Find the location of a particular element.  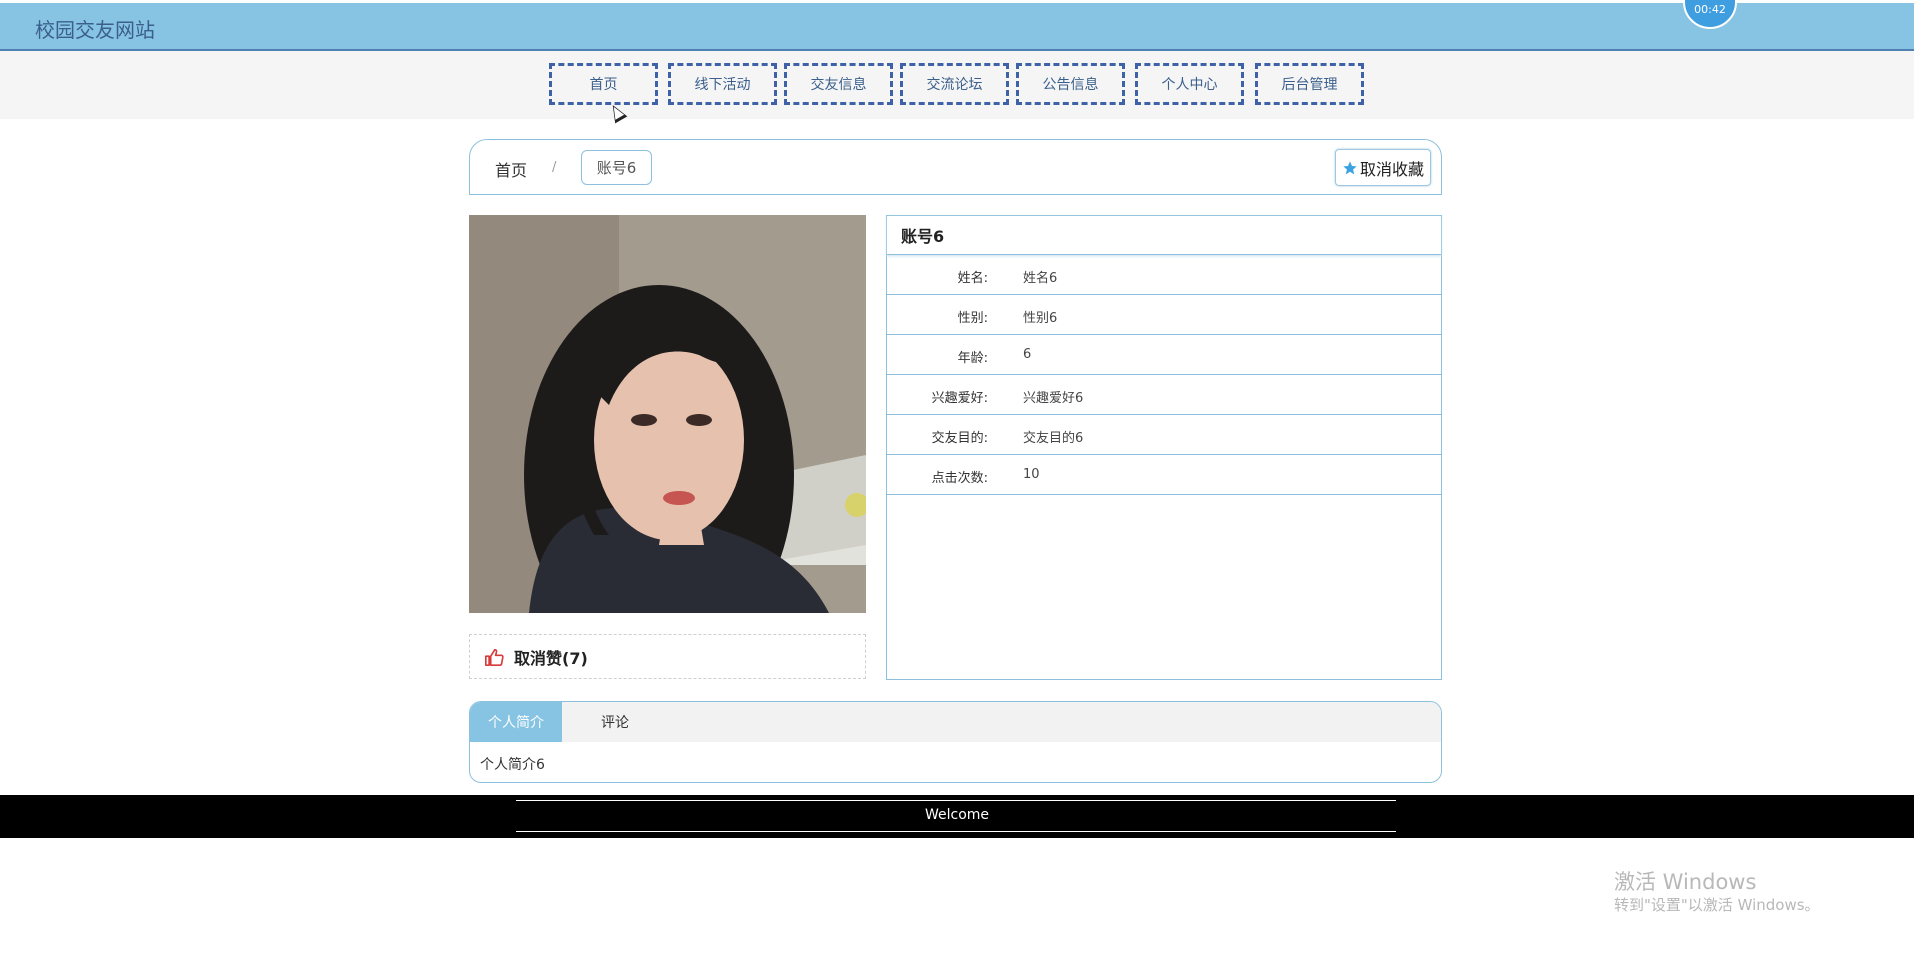

info-row: 年龄: 6 is located at coordinates (1164, 355).